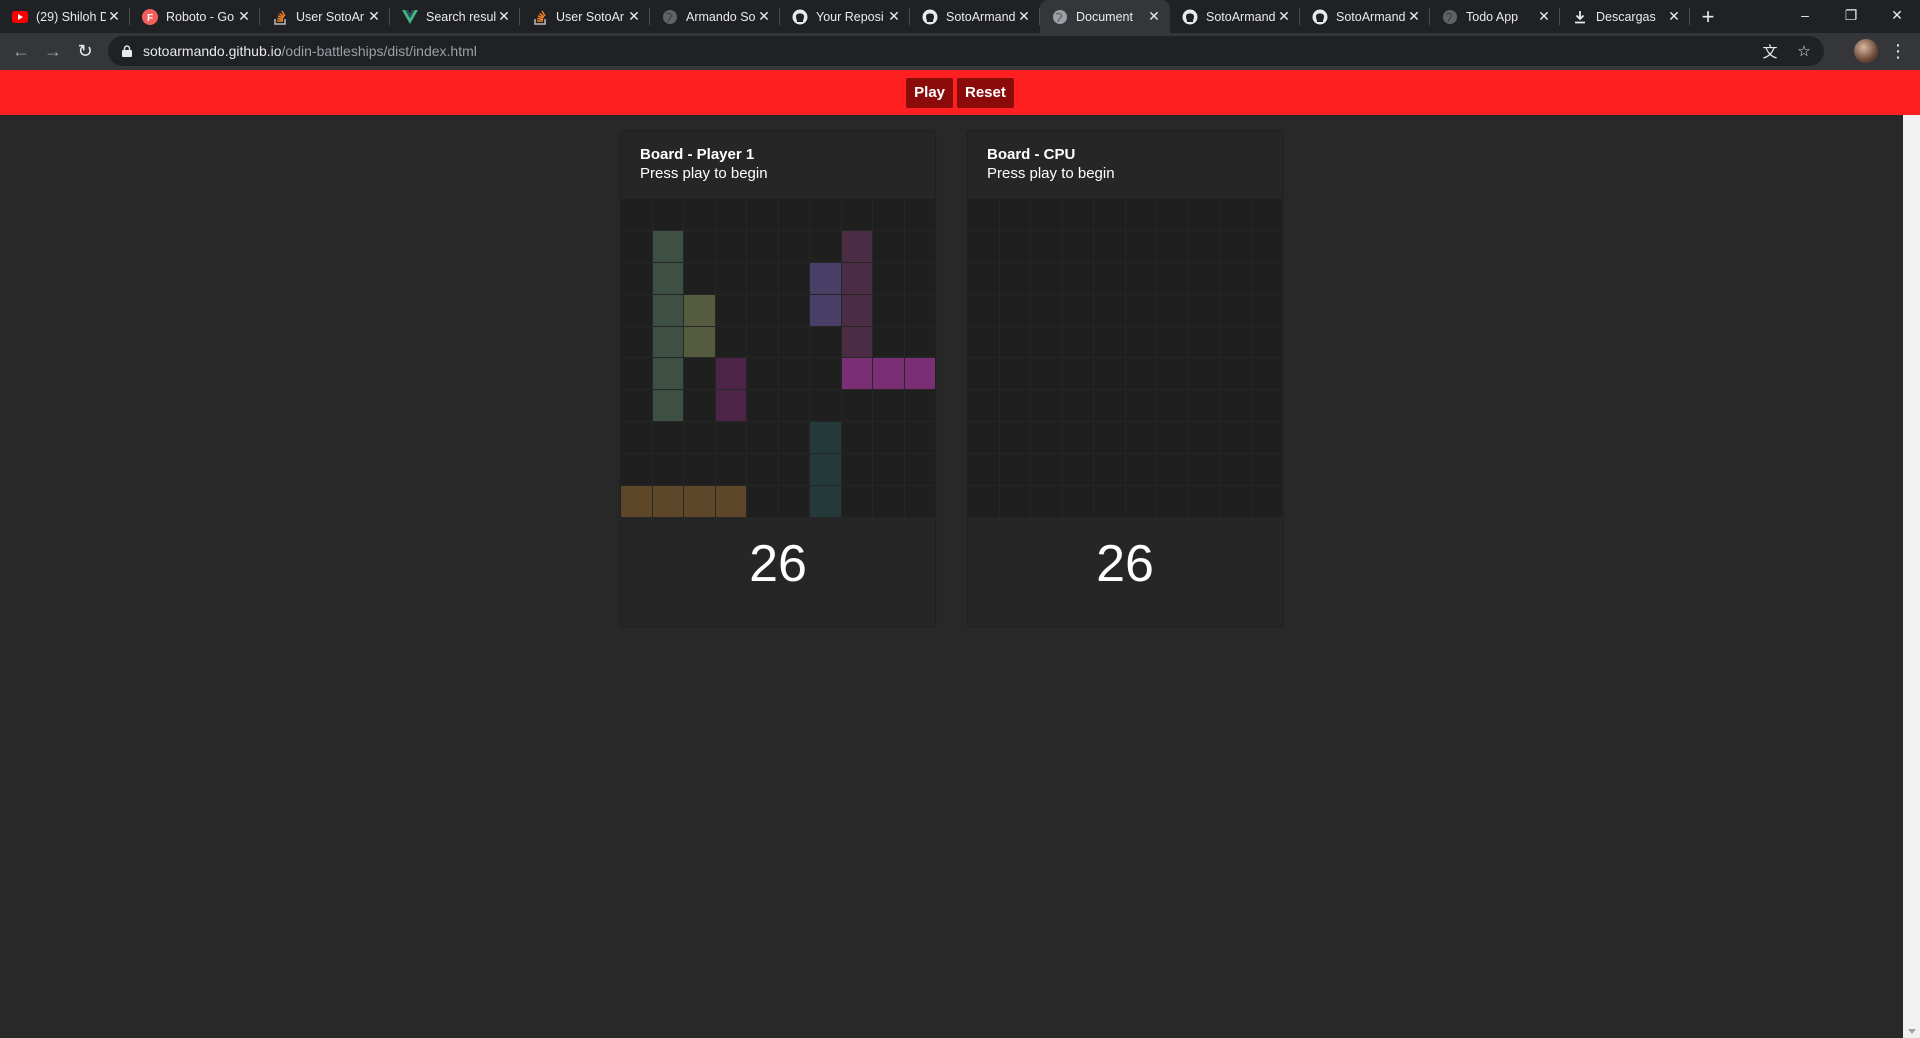 This screenshot has width=1920, height=1038. I want to click on browser-tab: Armando So ✕, so click(715, 16).